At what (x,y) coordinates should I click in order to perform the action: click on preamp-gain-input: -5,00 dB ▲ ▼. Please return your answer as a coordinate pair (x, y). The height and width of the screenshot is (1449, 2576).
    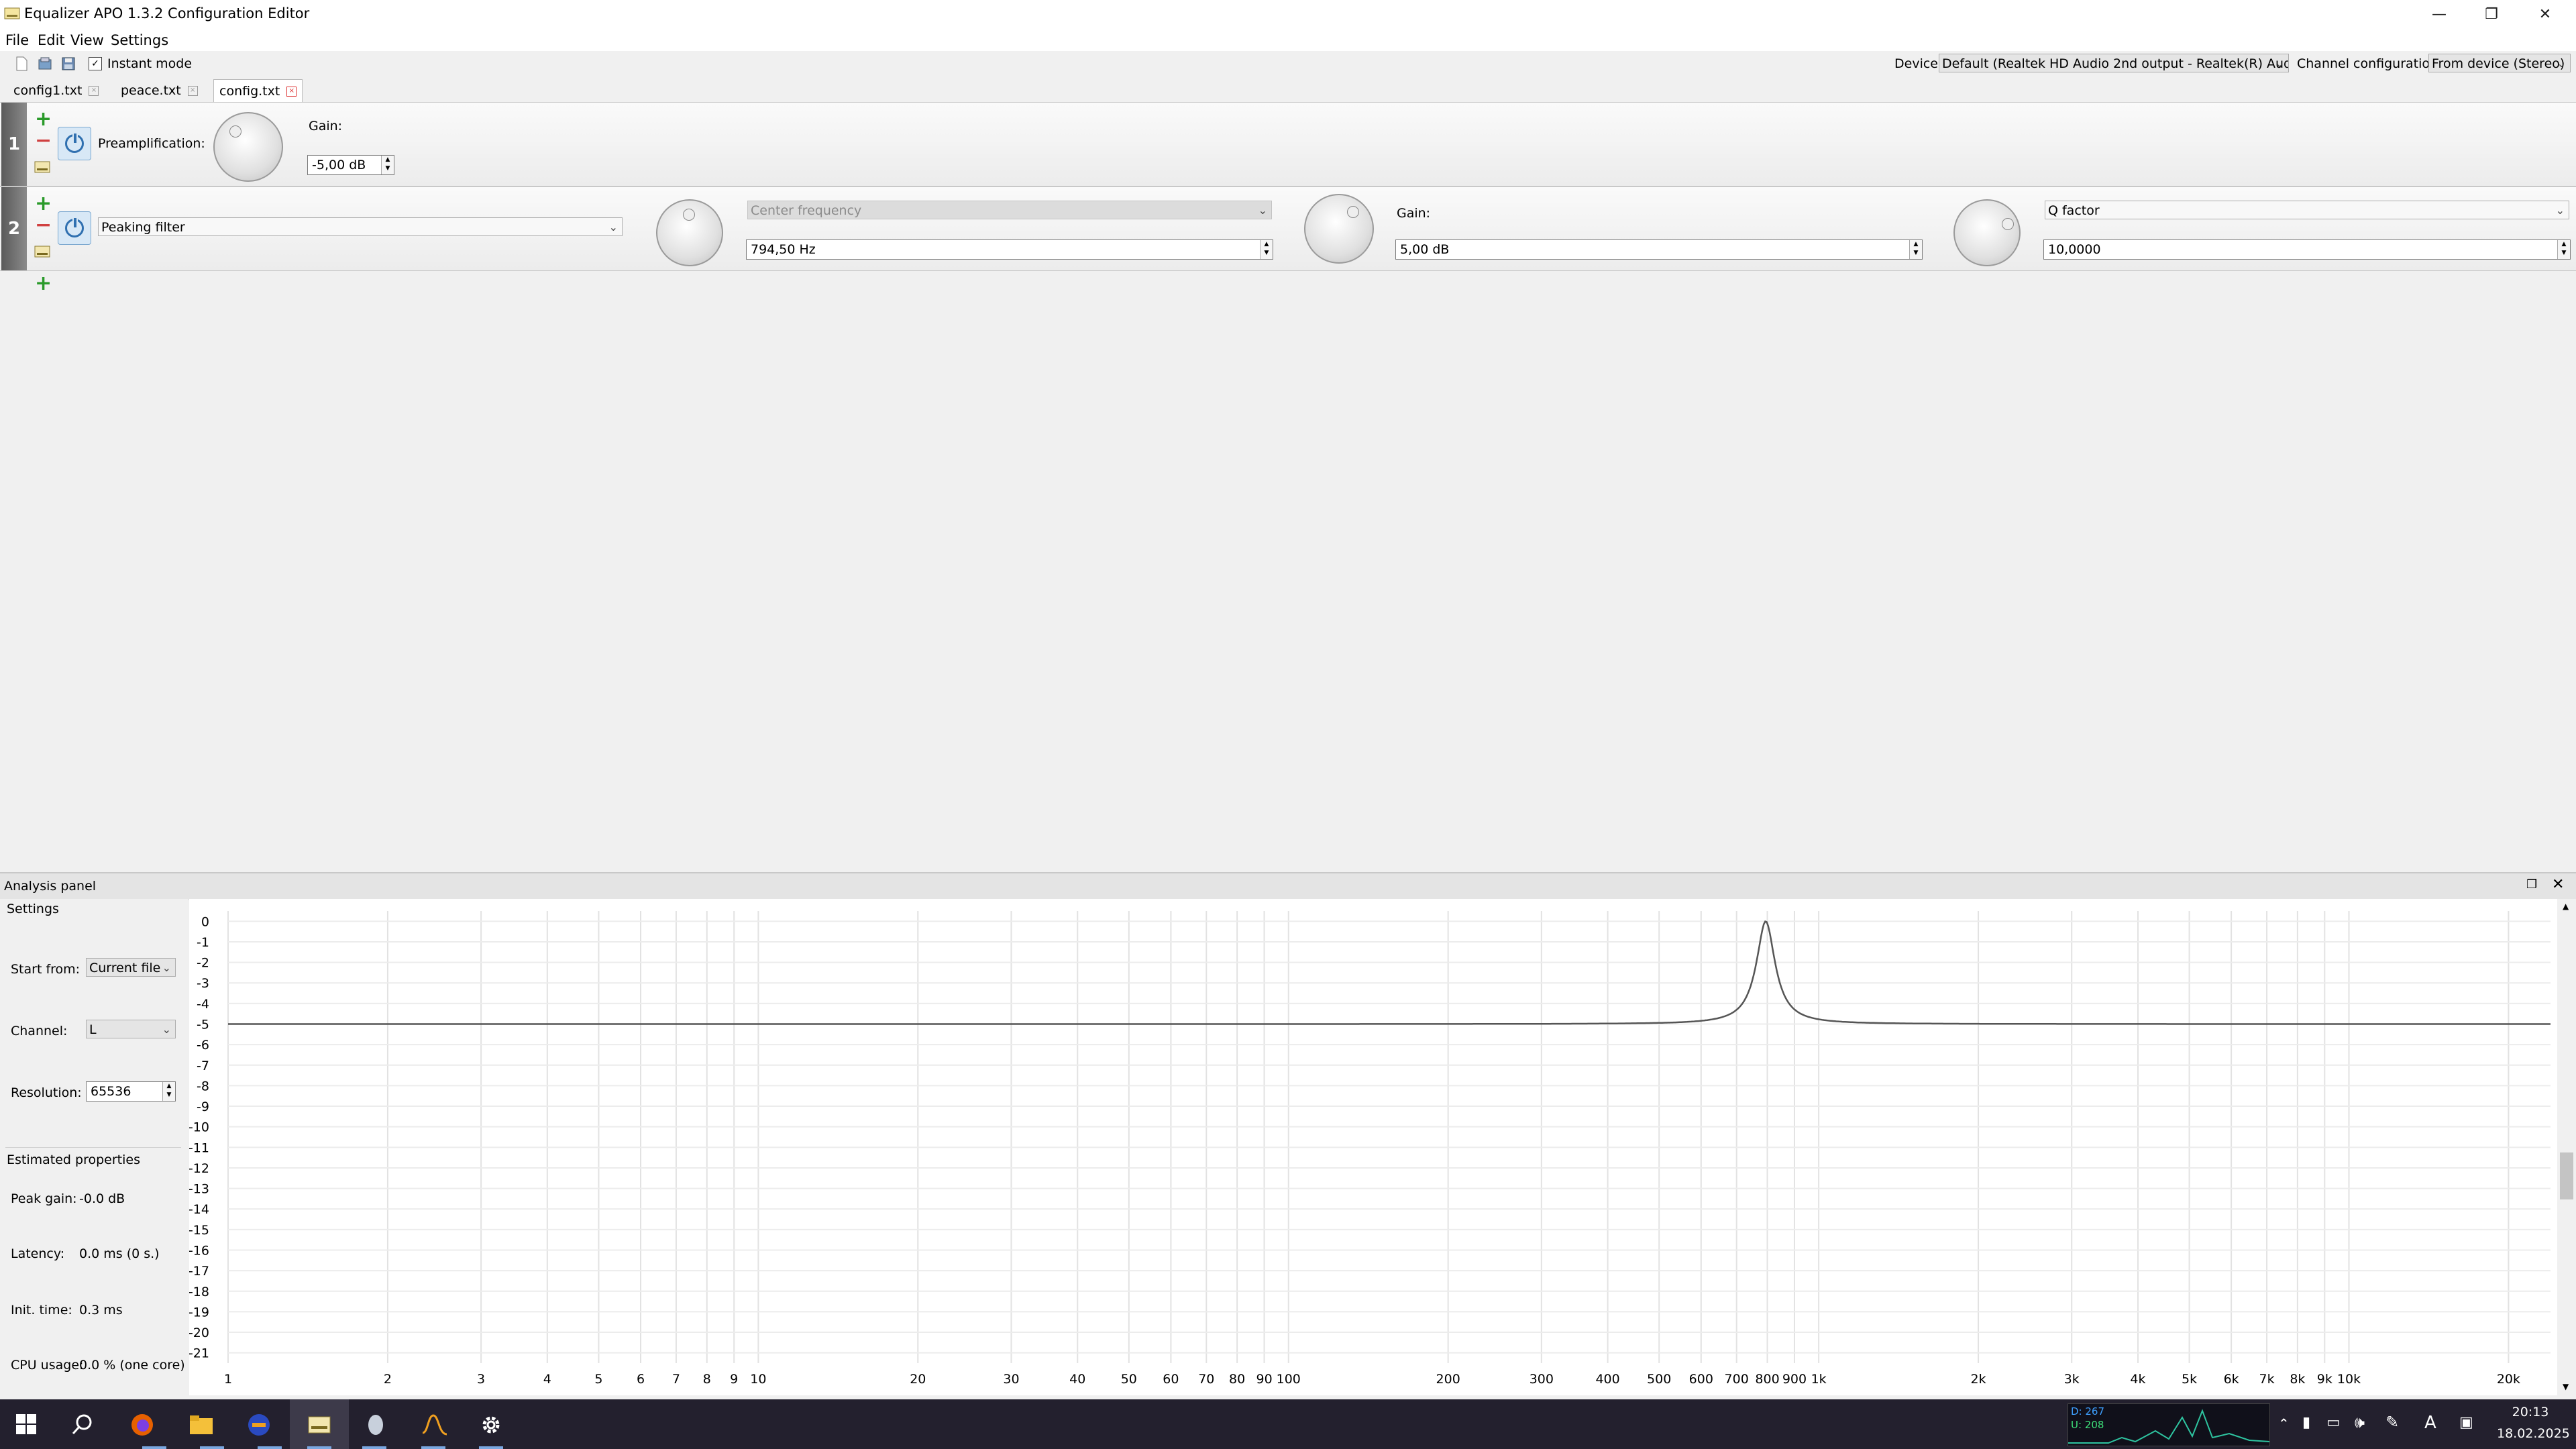
    Looking at the image, I should click on (350, 165).